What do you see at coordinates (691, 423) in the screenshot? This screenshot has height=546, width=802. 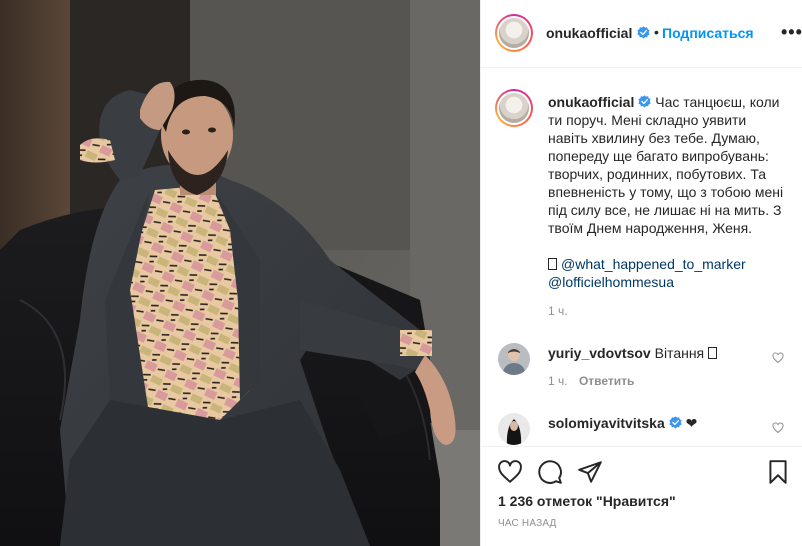 I see `comment-text: ❤` at bounding box center [691, 423].